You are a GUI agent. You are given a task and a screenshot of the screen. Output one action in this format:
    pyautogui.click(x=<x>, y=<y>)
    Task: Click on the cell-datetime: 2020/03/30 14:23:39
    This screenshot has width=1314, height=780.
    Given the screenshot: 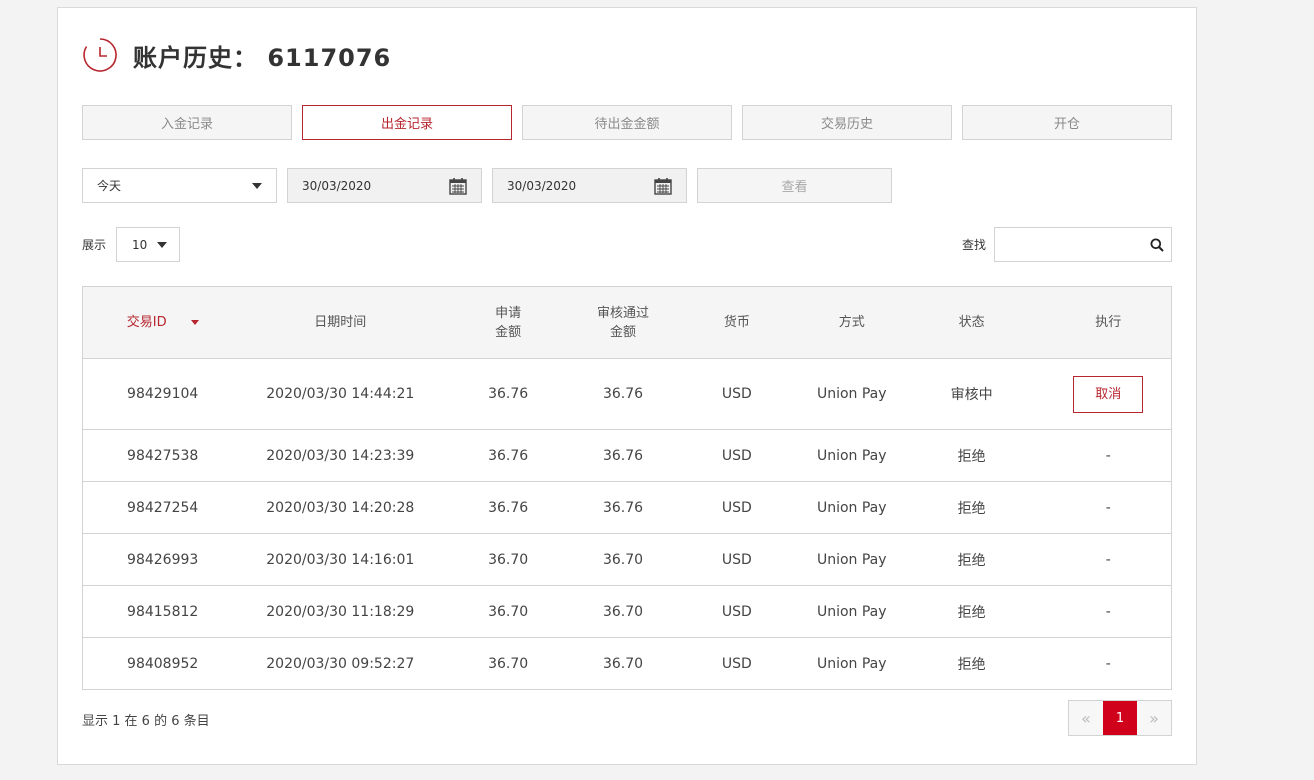 What is the action you would take?
    pyautogui.click(x=340, y=455)
    